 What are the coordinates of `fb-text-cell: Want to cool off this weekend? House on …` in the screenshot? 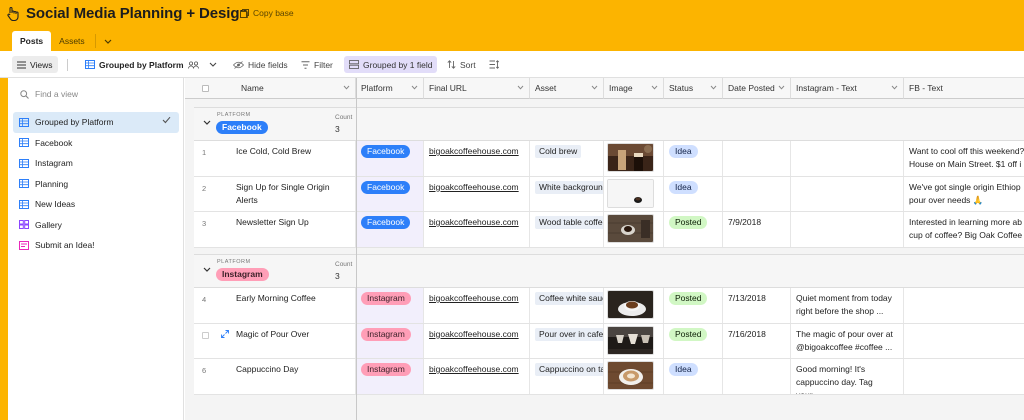 It's located at (964, 158).